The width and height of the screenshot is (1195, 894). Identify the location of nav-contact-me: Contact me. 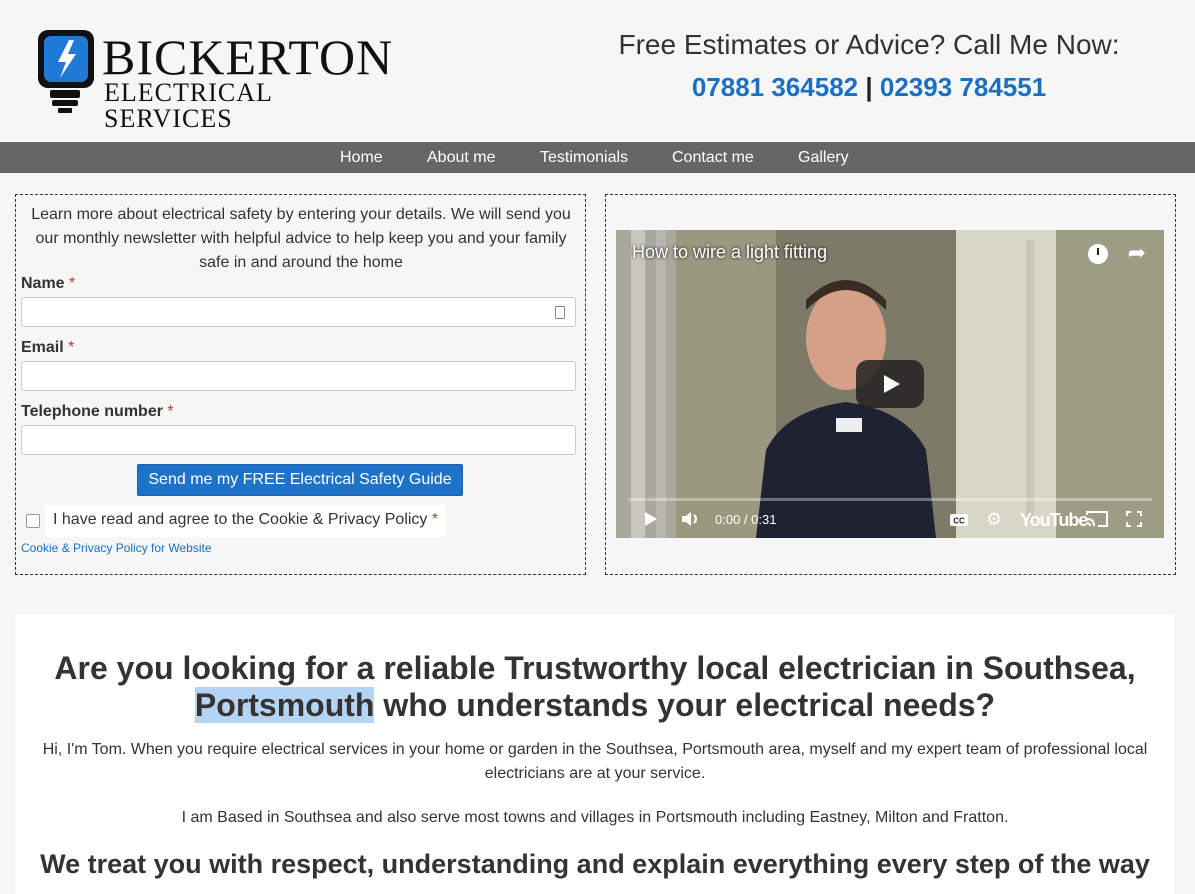
(713, 157).